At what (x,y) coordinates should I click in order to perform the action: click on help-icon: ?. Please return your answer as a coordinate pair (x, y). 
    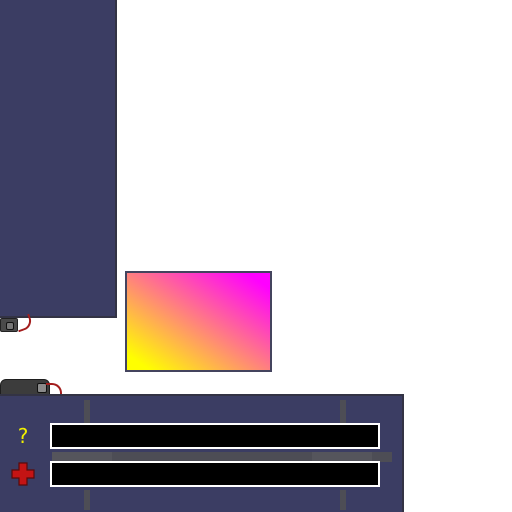
    Looking at the image, I should click on (23, 436).